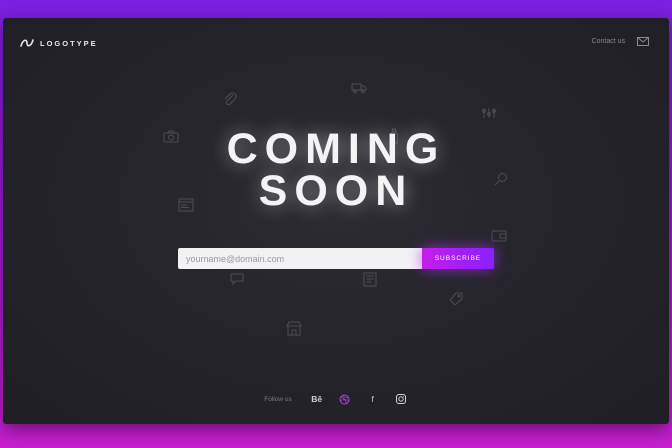 This screenshot has height=448, width=672. I want to click on mail-icon, so click(643, 41).